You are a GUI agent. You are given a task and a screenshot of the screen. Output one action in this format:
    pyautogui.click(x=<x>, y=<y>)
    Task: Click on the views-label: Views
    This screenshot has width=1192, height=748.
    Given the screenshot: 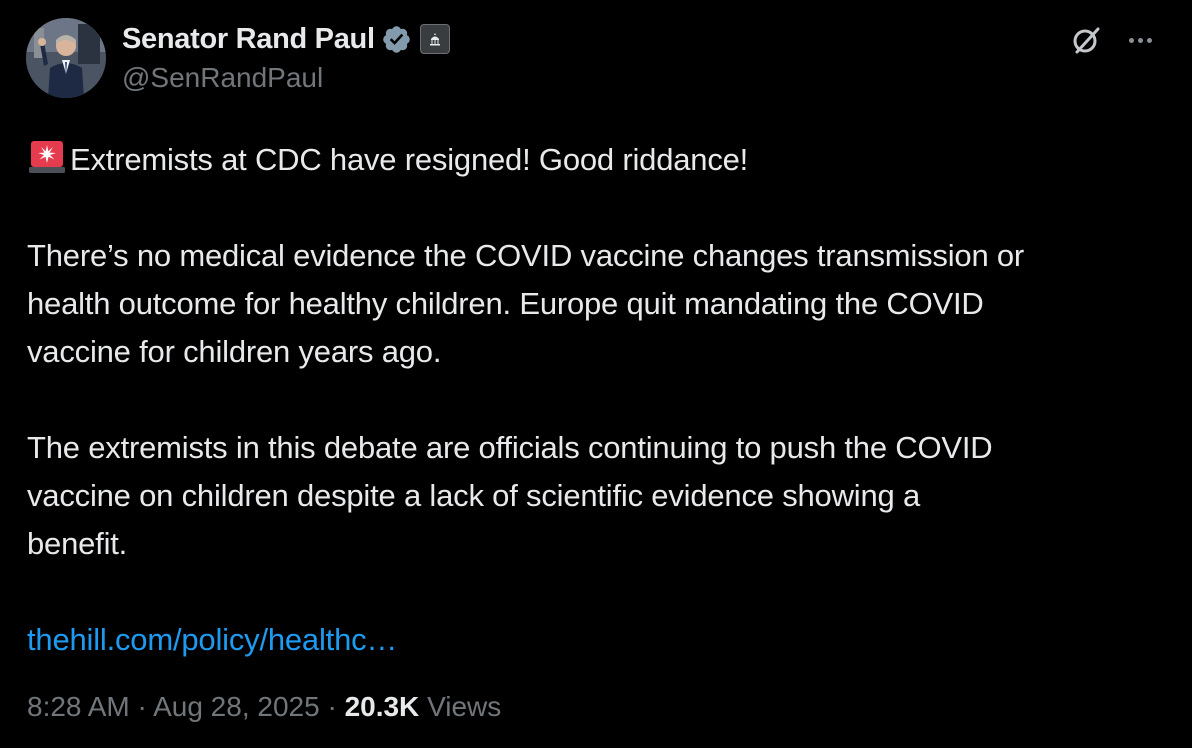 What is the action you would take?
    pyautogui.click(x=464, y=706)
    